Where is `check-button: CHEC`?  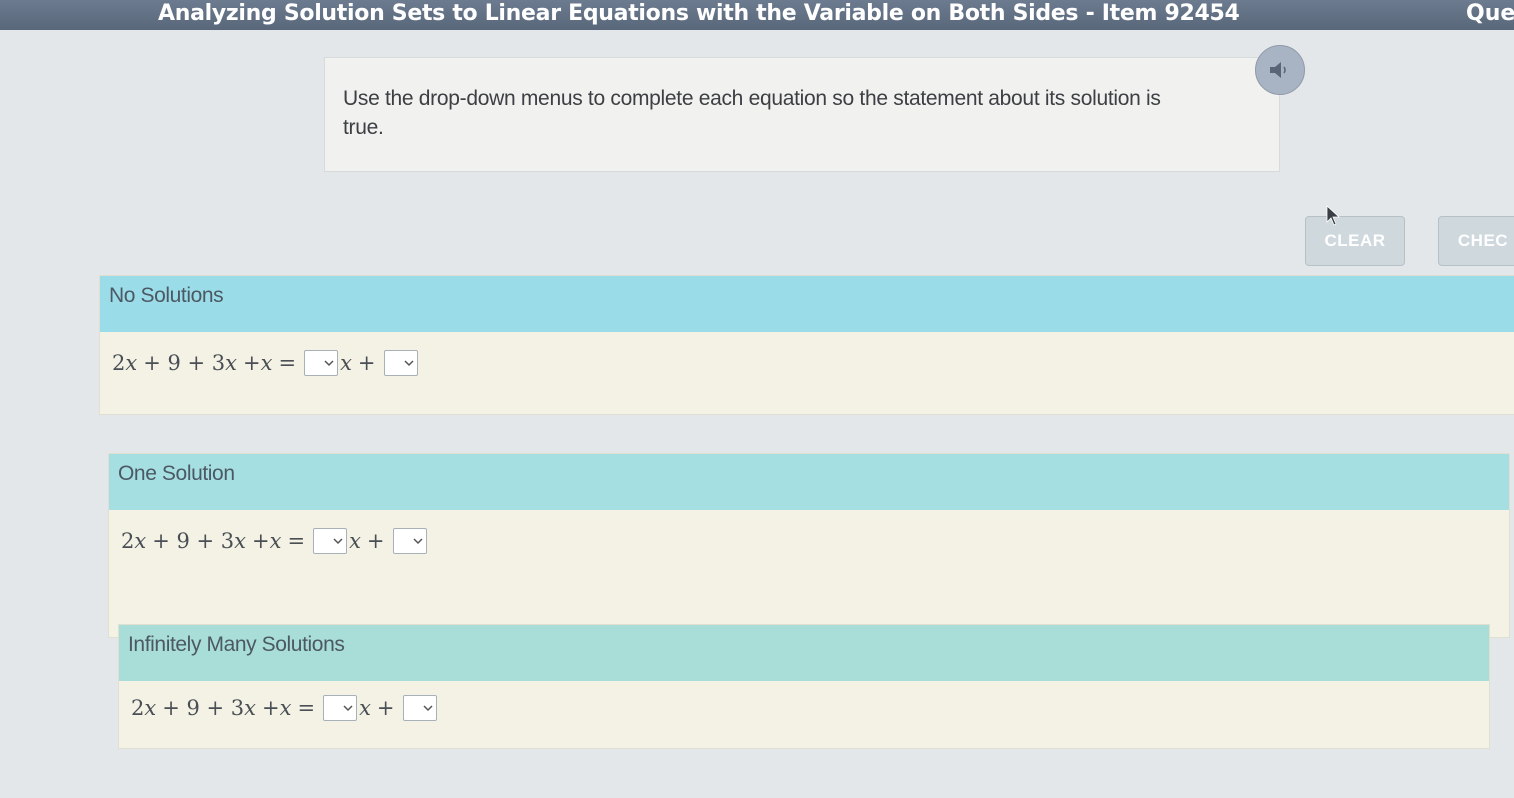 check-button: CHEC is located at coordinates (1476, 241).